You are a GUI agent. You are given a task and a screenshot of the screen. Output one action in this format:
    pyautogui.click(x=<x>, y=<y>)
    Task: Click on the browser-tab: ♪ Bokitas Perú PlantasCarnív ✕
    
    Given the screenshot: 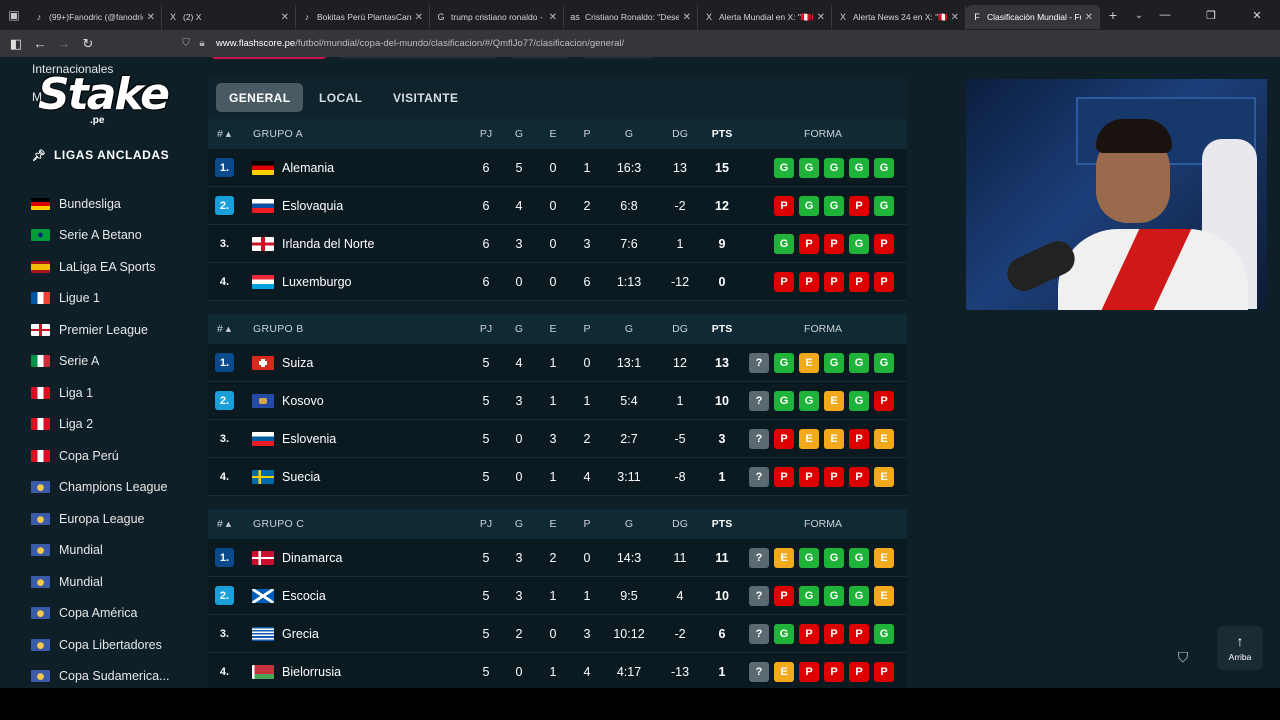 What is the action you would take?
    pyautogui.click(x=363, y=17)
    